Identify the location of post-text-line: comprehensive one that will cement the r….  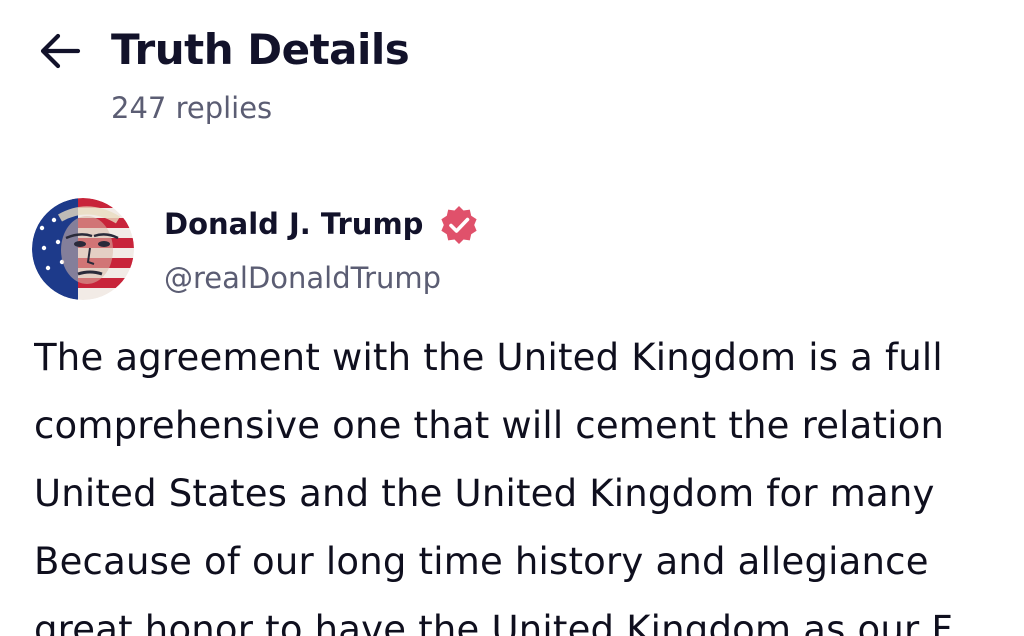
(489, 425).